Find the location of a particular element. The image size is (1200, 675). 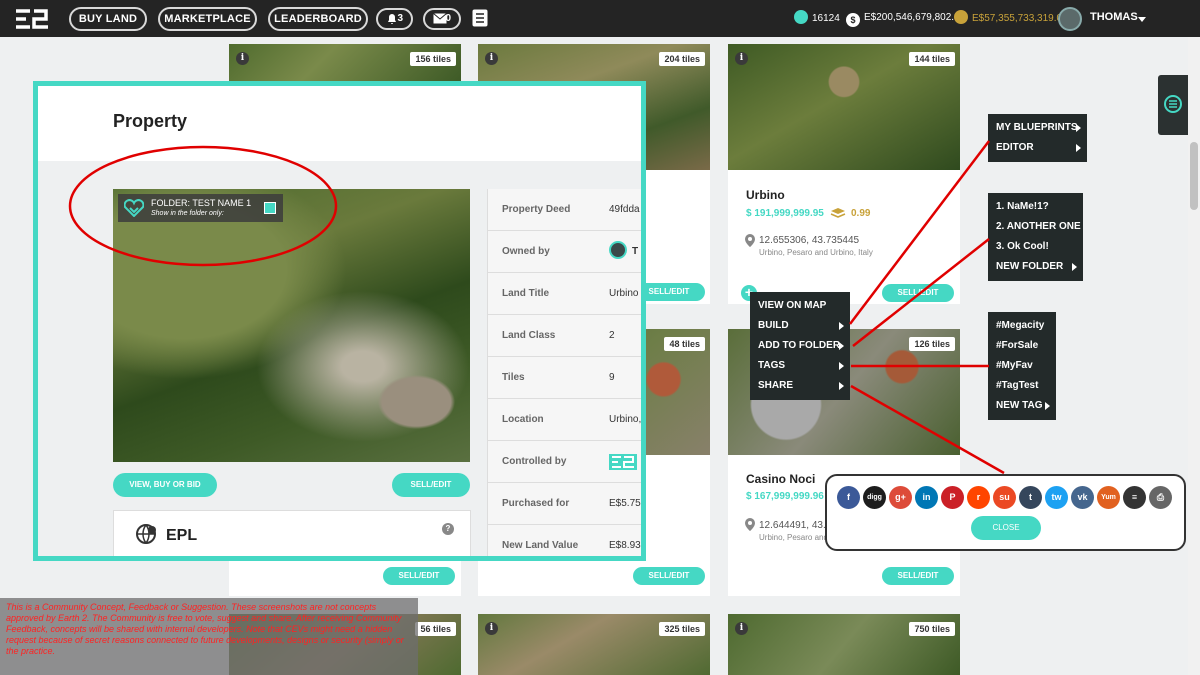

essence-coin-icon is located at coordinates (801, 17).